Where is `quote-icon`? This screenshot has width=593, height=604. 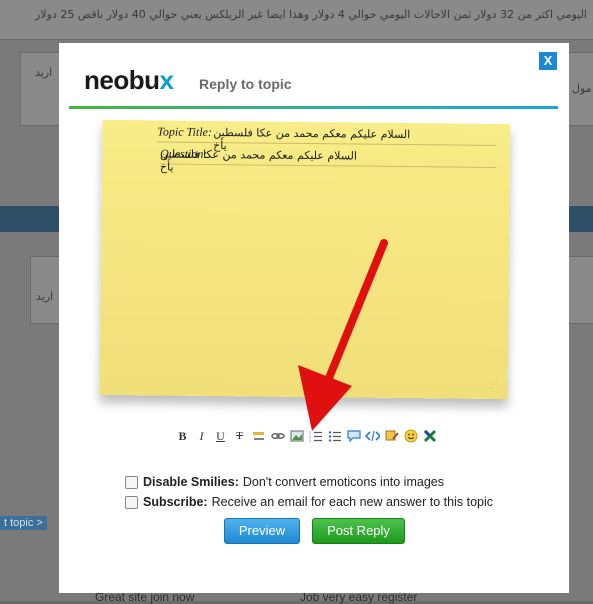 quote-icon is located at coordinates (353, 436).